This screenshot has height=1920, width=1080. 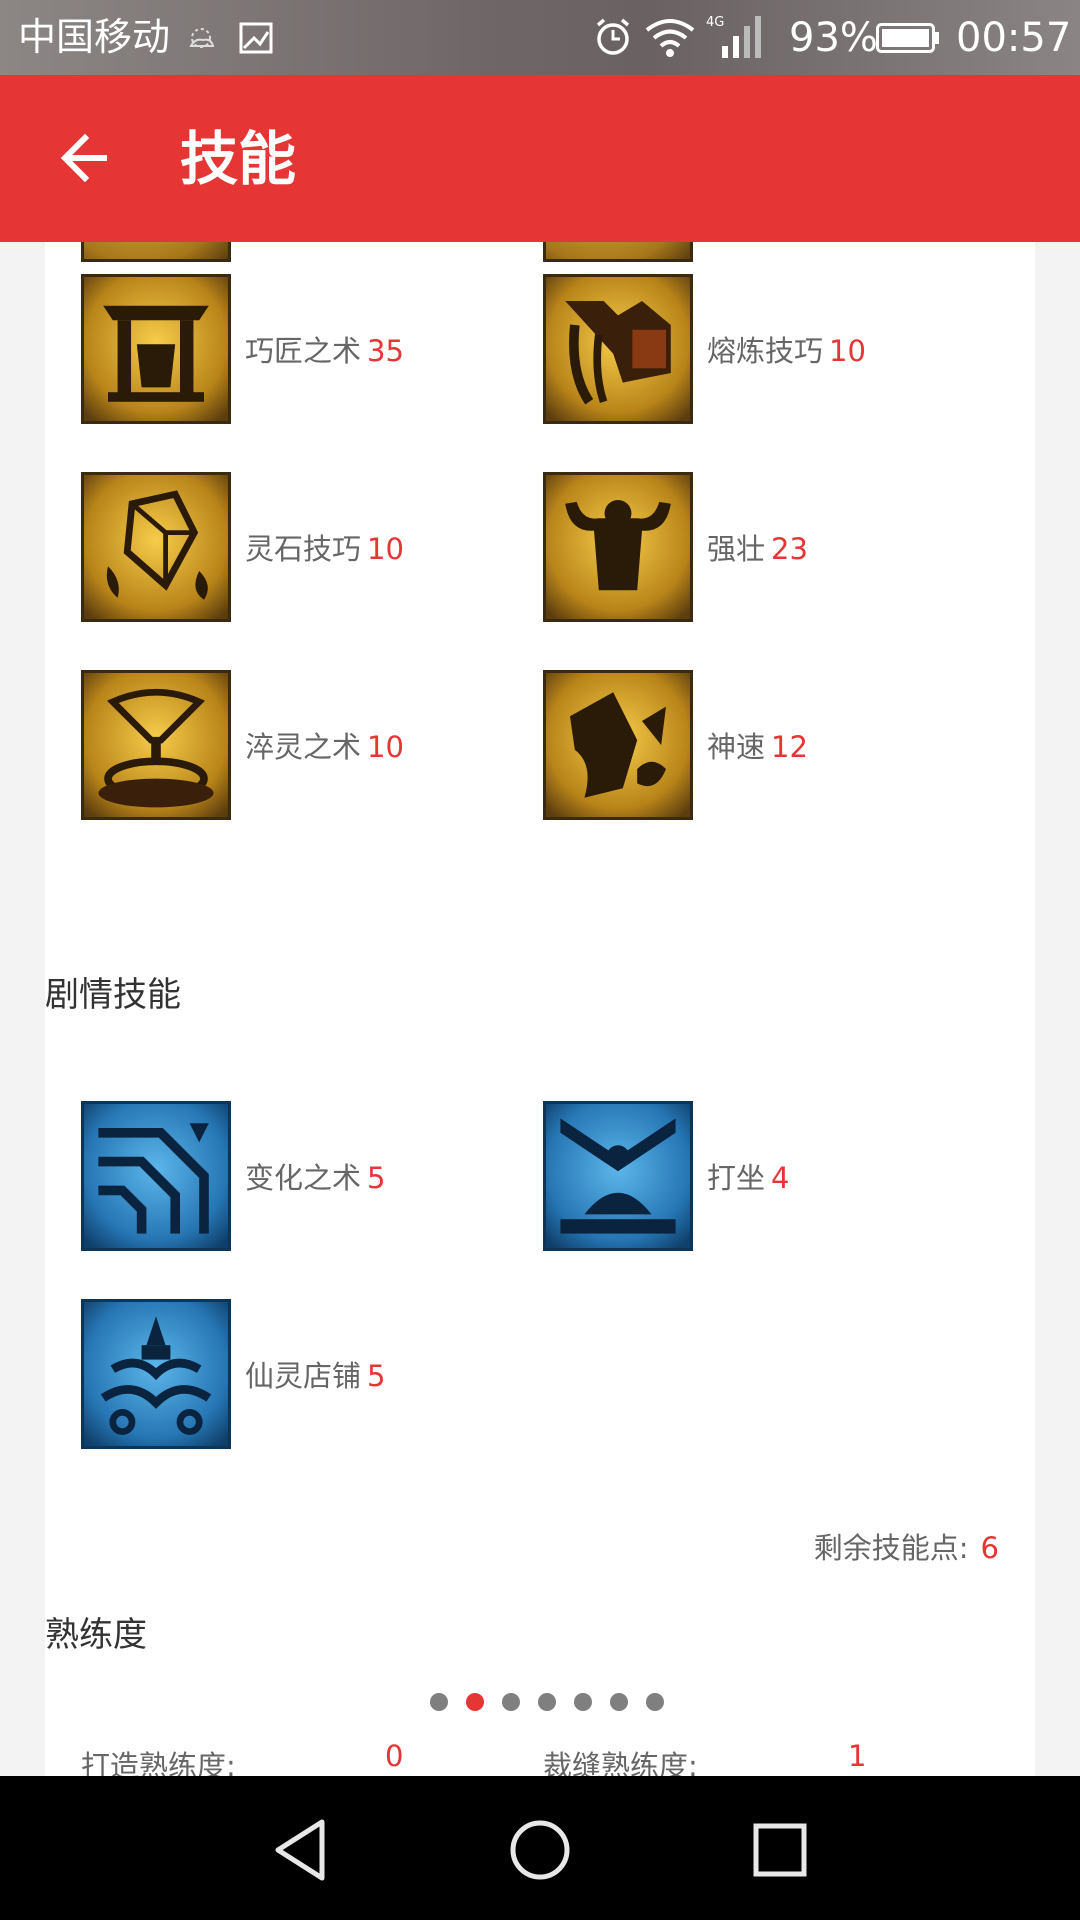 What do you see at coordinates (780, 1850) in the screenshot?
I see `recents-square-icon` at bounding box center [780, 1850].